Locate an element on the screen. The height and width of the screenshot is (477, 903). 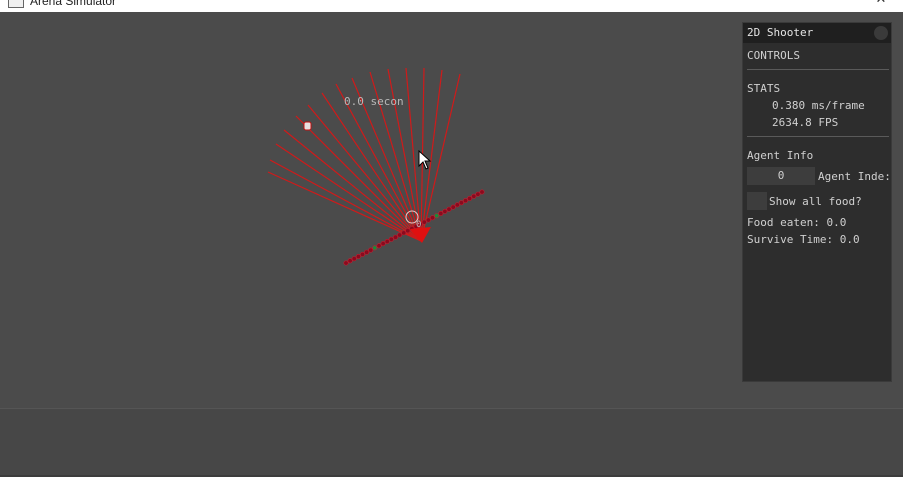
food-item is located at coordinates (307, 126).